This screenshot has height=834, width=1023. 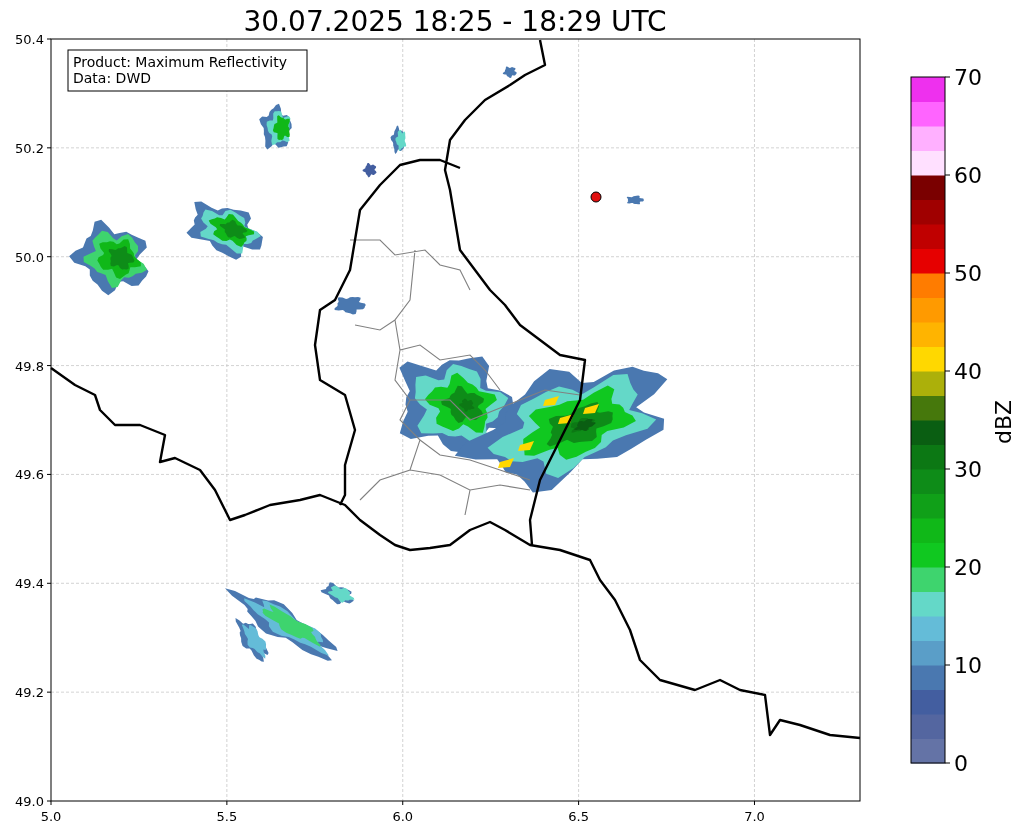 What do you see at coordinates (403, 816) in the screenshot?
I see `x-tick-label: 6.0` at bounding box center [403, 816].